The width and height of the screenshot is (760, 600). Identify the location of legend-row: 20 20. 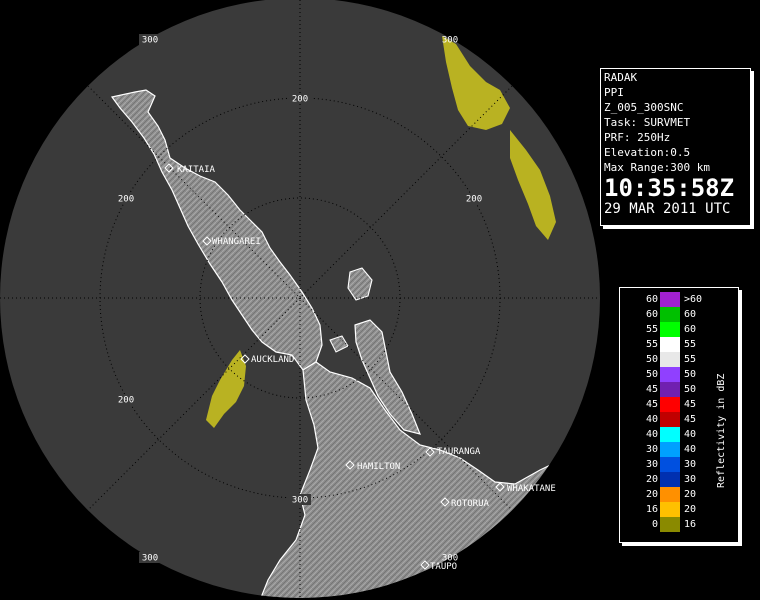
(679, 494).